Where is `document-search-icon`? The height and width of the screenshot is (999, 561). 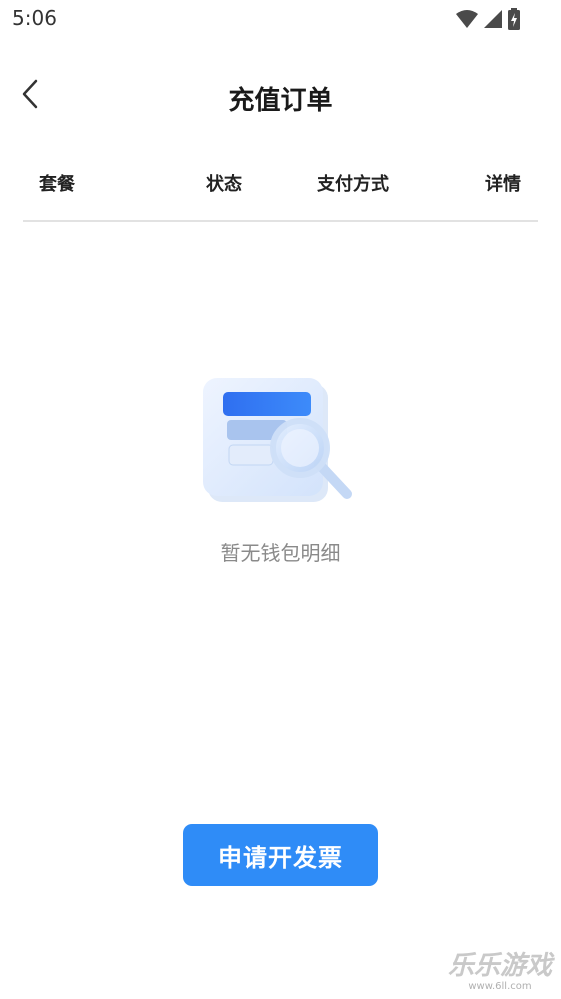
document-search-icon is located at coordinates (277, 440).